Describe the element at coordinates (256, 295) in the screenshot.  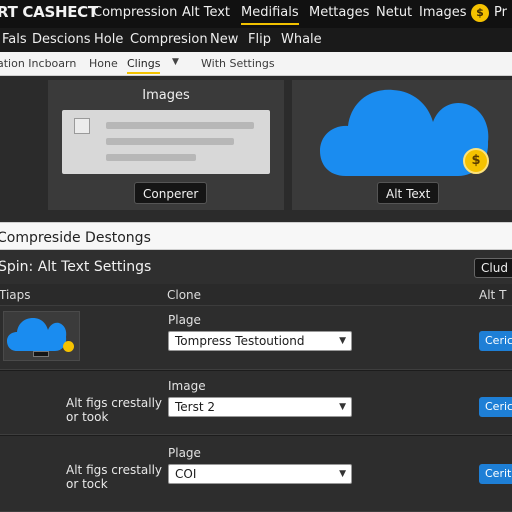
I see `table-header: Tiaps Clone Alt T` at that location.